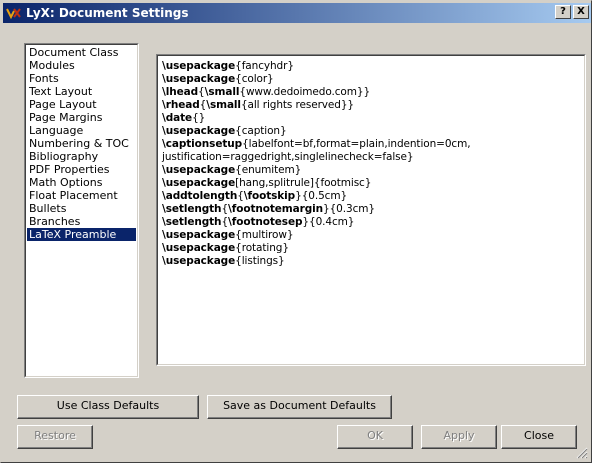 Image resolution: width=592 pixels, height=463 pixels. I want to click on sidebar-item: Text Layout, so click(81, 91).